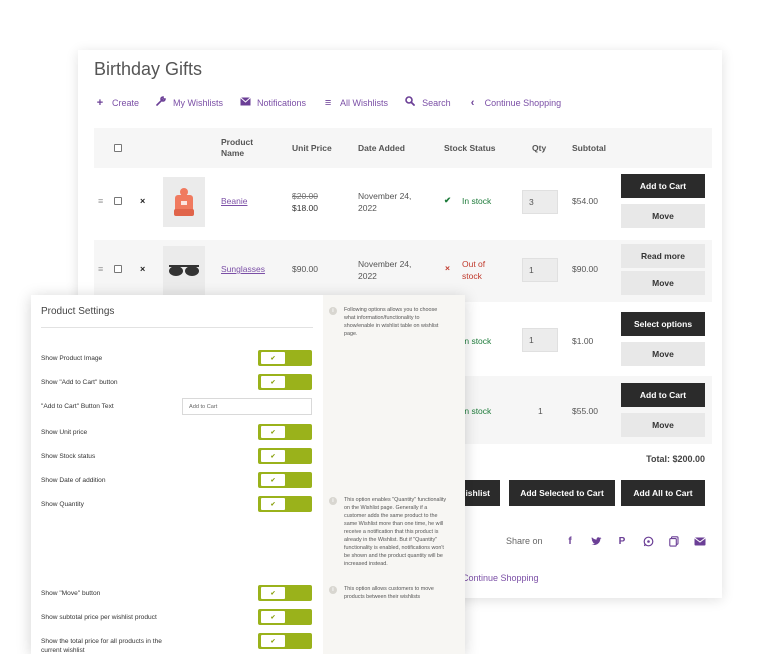  Describe the element at coordinates (648, 541) in the screenshot. I see `whatsapp-icon` at that location.